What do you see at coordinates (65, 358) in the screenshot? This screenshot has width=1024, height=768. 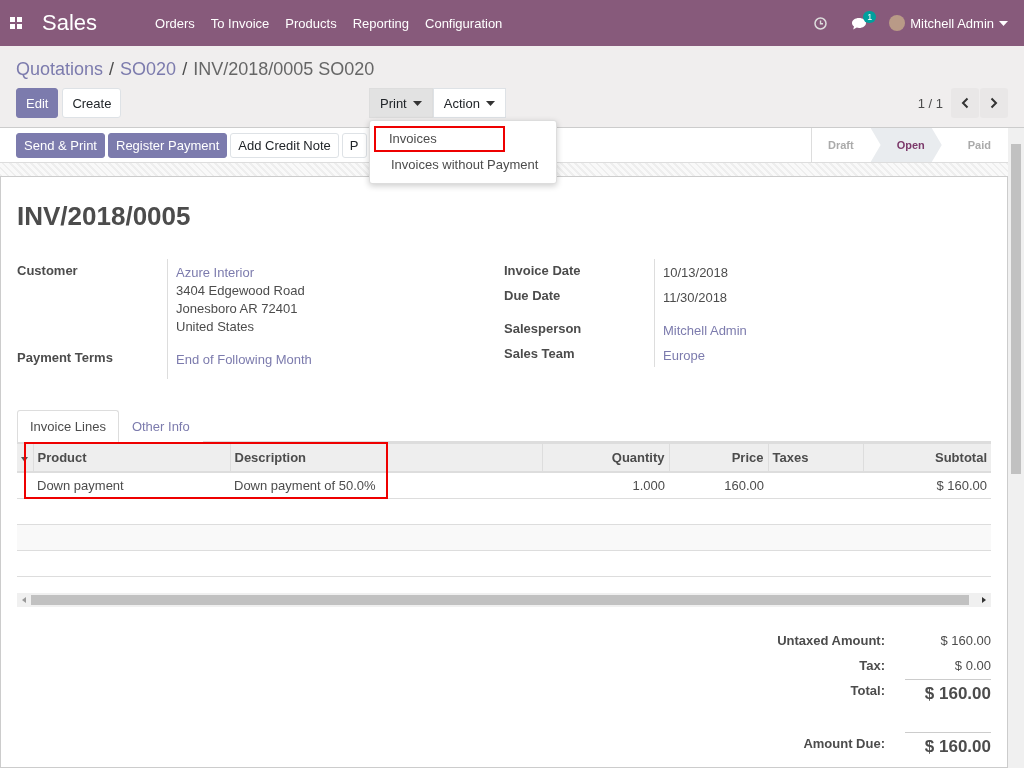 I see `field-label: Payment Terms` at bounding box center [65, 358].